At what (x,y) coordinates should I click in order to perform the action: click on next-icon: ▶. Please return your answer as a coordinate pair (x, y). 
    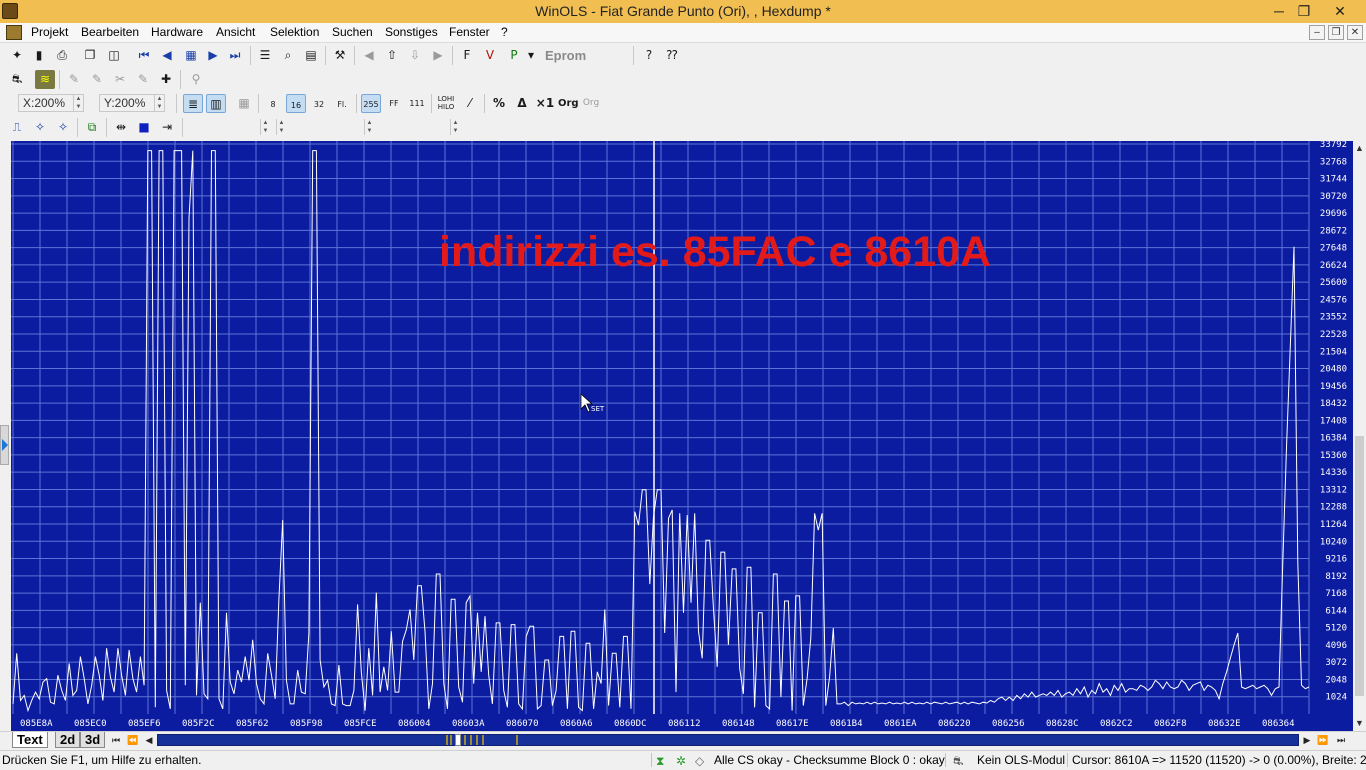
    Looking at the image, I should click on (213, 55).